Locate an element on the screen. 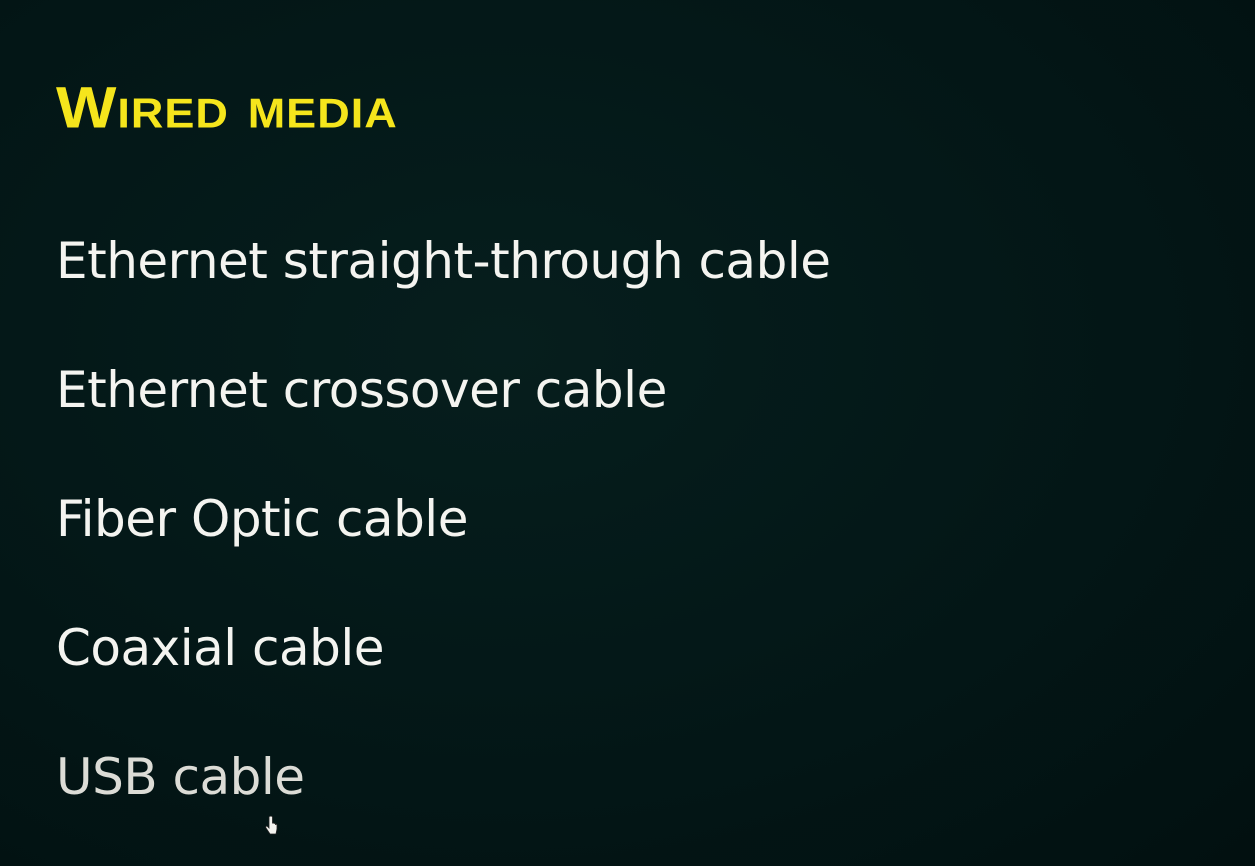  list-item: Ethernet crossover cable is located at coordinates (361, 390).